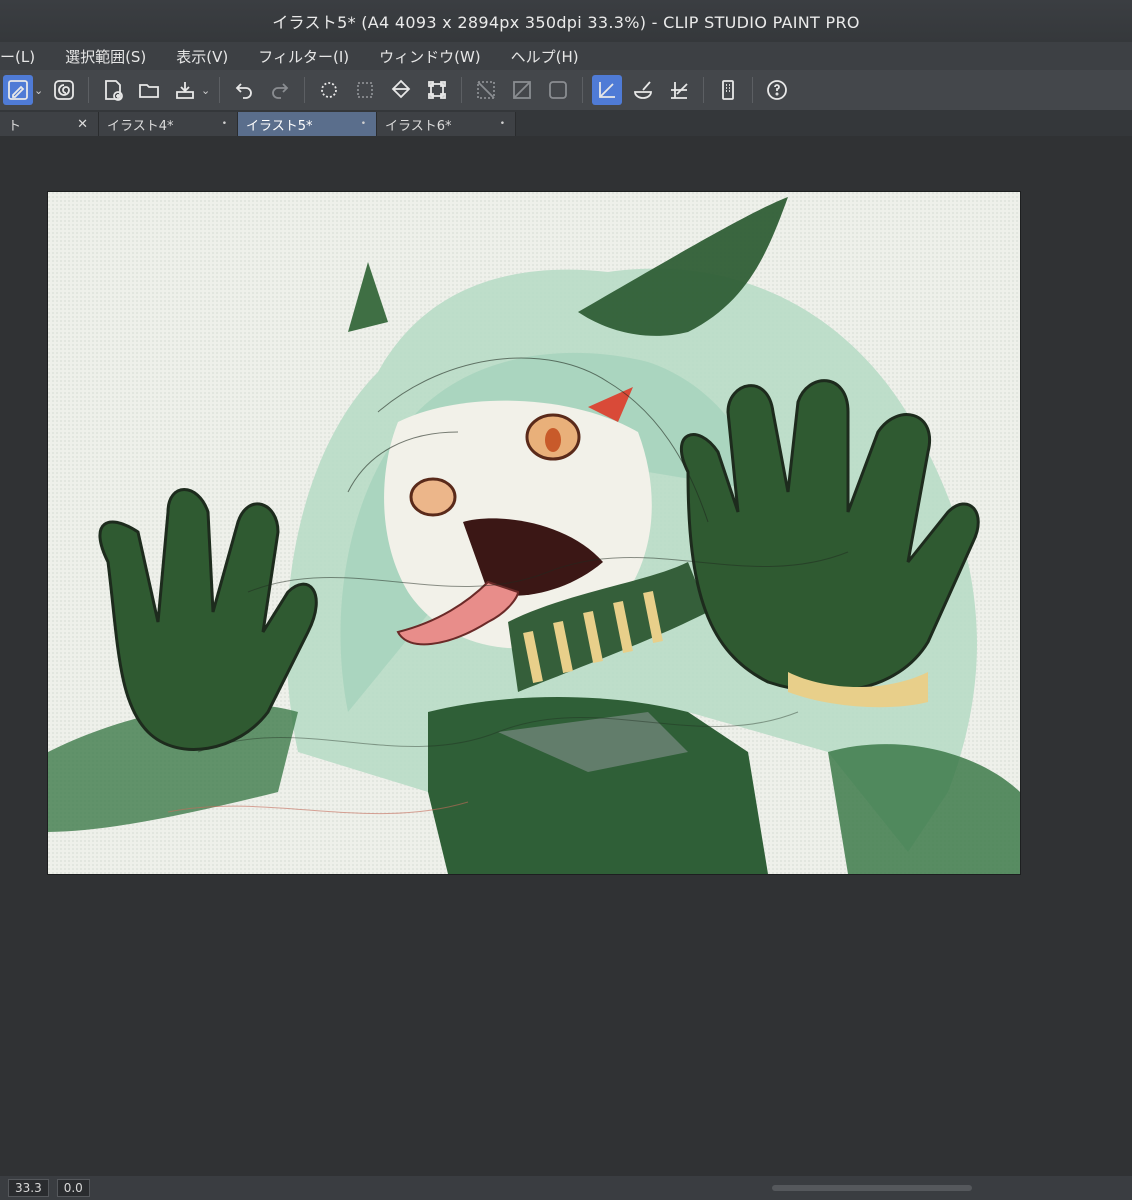 This screenshot has width=1132, height=1200. I want to click on tab-label: イラスト5*, so click(279, 126).